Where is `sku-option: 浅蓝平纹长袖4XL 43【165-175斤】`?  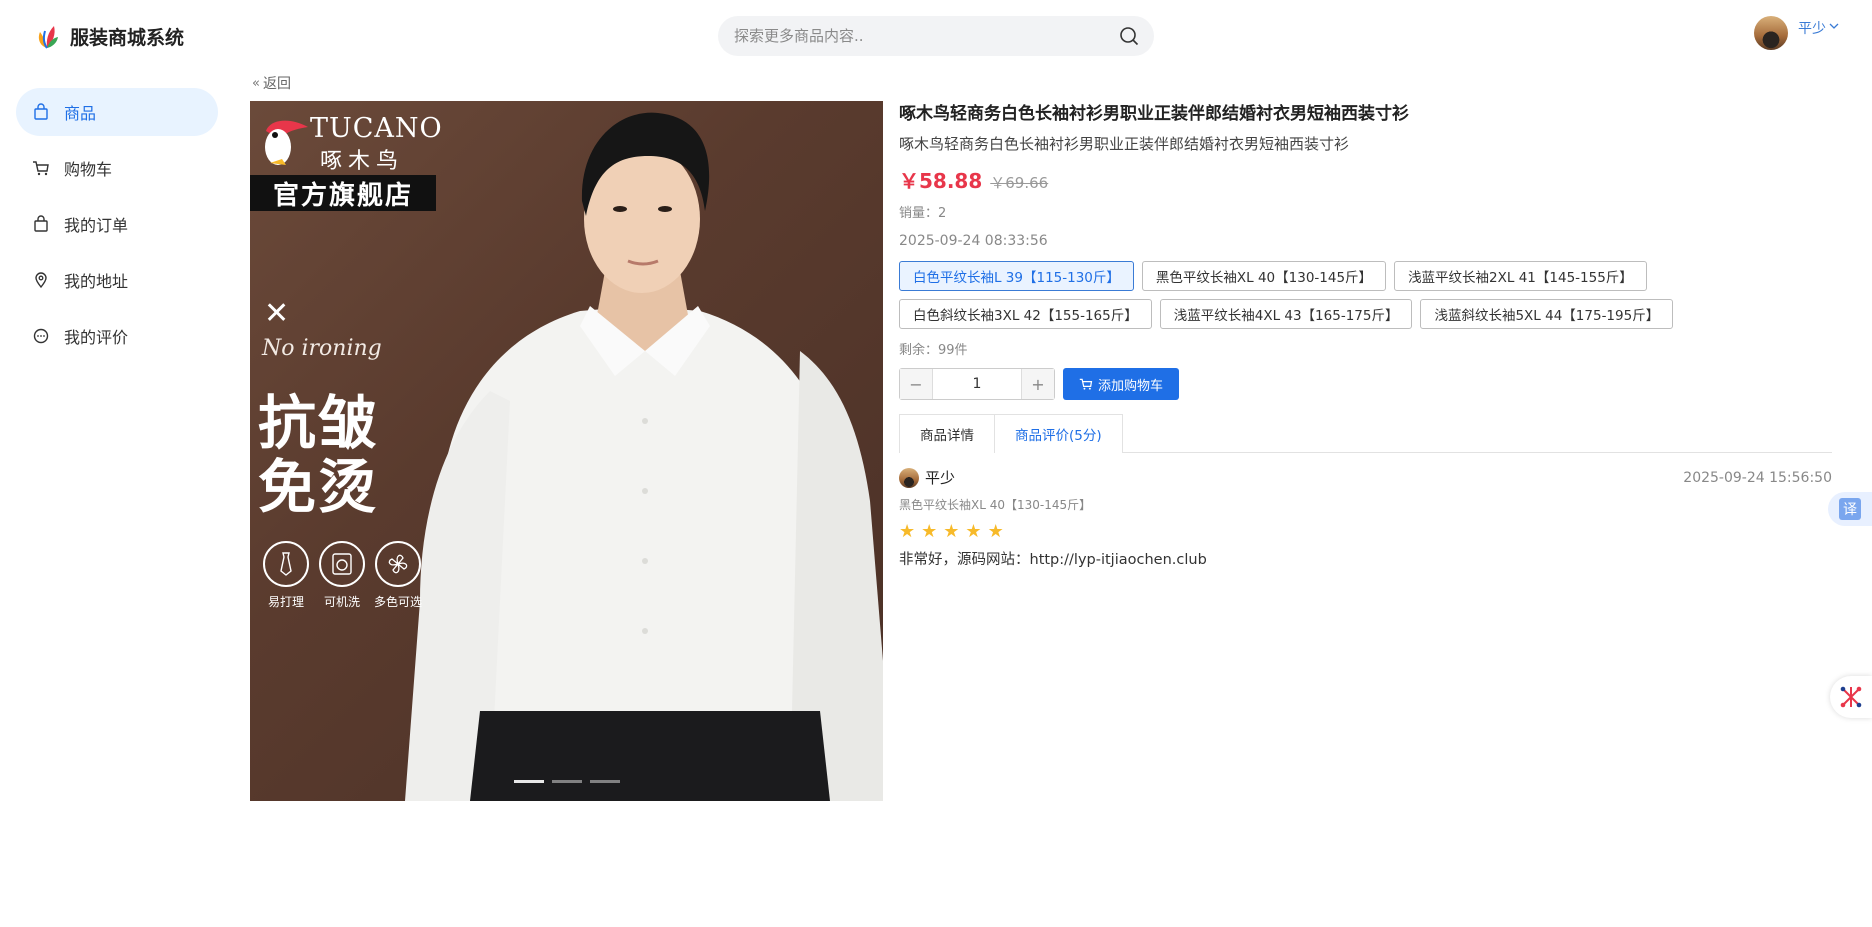
sku-option: 浅蓝平纹长袖4XL 43【165-175斤】 is located at coordinates (1286, 314).